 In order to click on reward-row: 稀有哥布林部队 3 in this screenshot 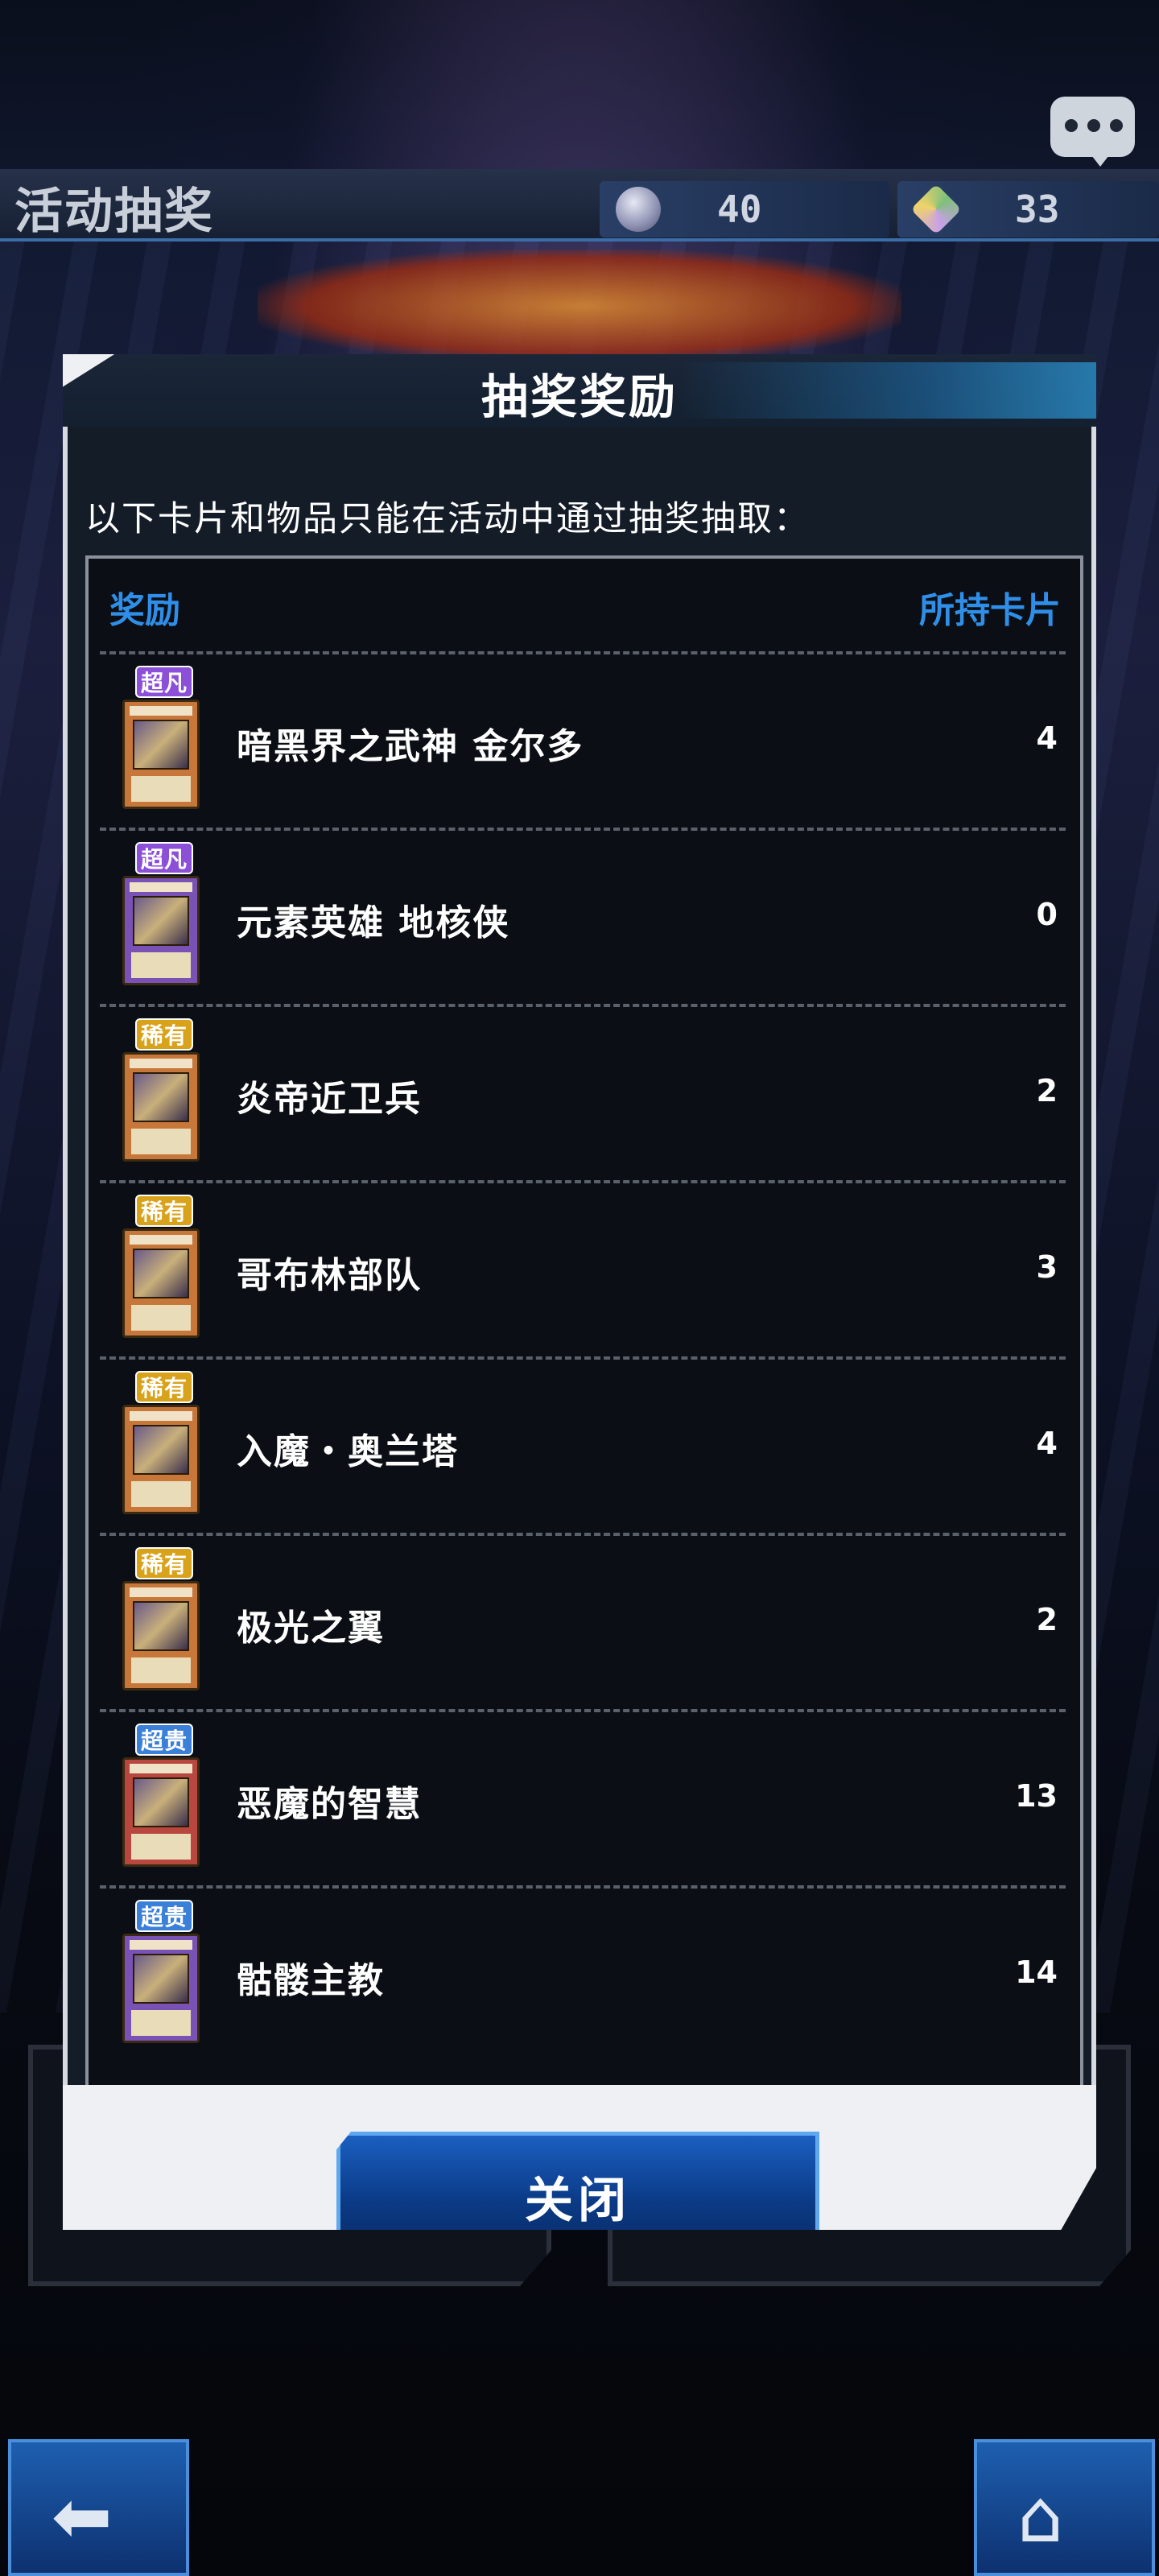, I will do `click(583, 1268)`.